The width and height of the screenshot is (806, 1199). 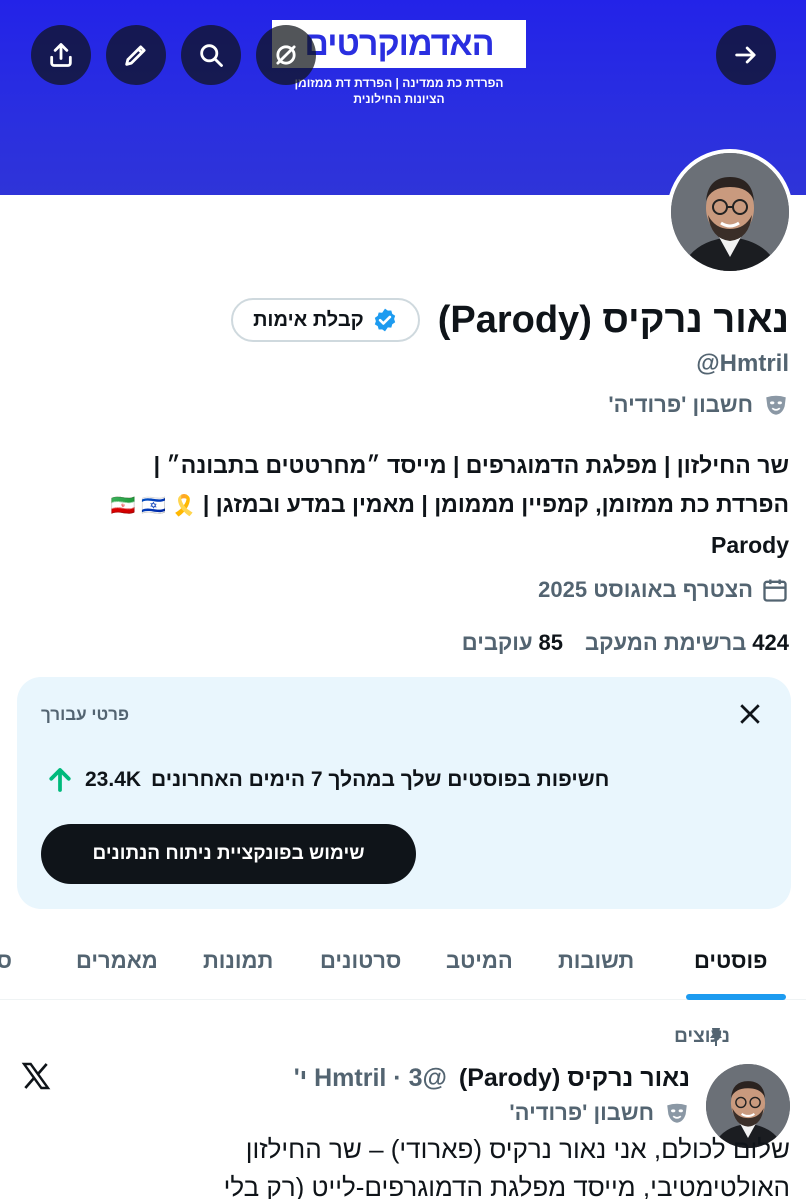 I want to click on followers-label: עוקבים, so click(x=497, y=642).